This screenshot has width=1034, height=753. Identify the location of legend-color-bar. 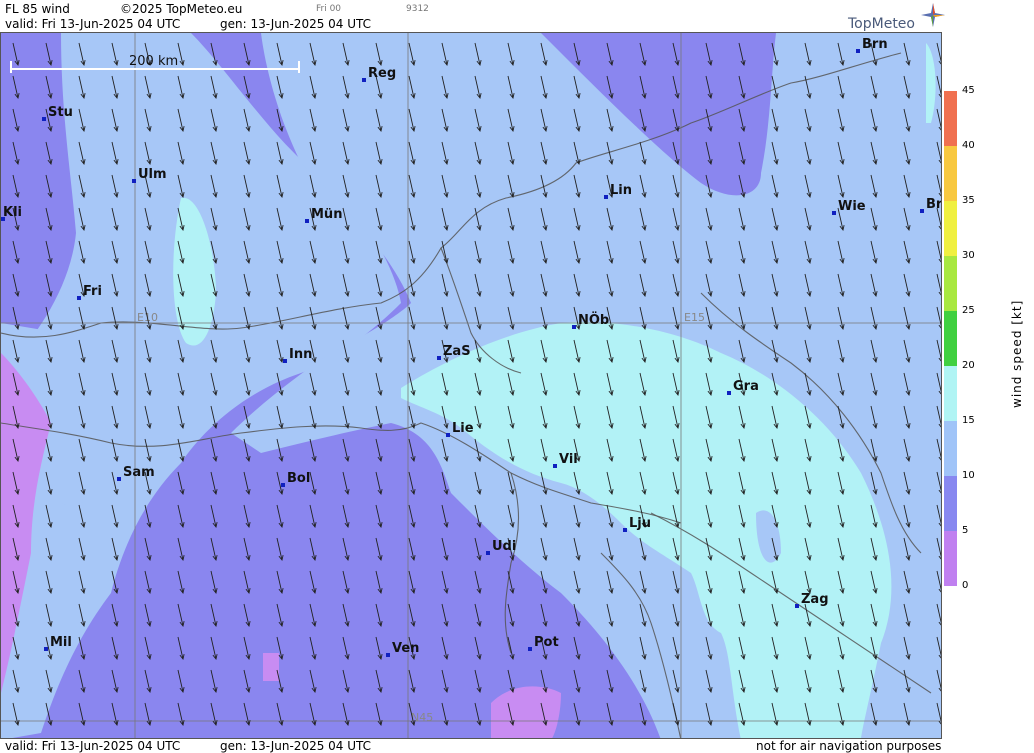
(950, 338).